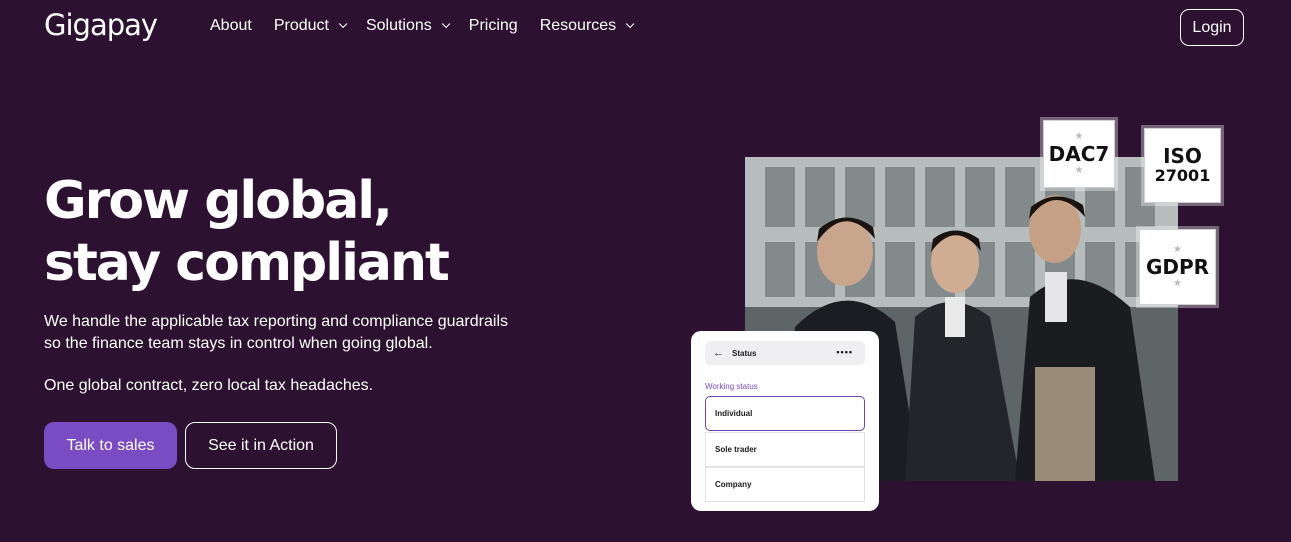 This screenshot has width=1291, height=542. I want to click on see-it-in-action-button: See it in Action, so click(261, 445).